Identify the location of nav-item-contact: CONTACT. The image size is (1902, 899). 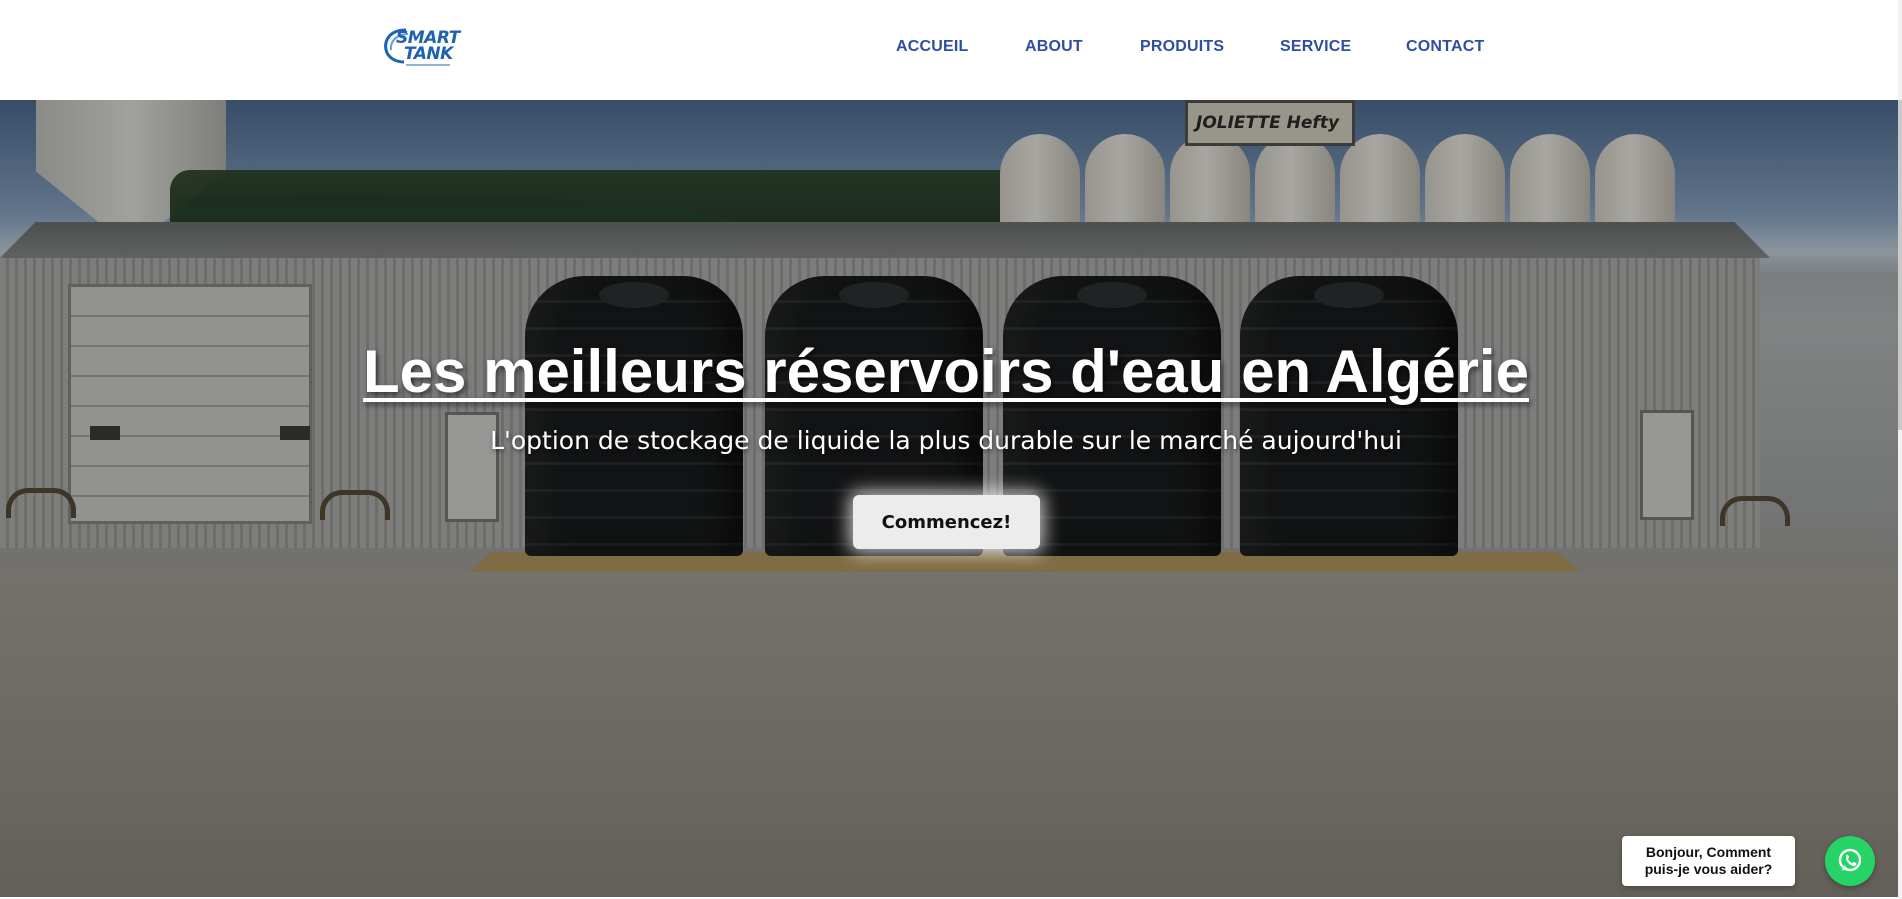
(1445, 47).